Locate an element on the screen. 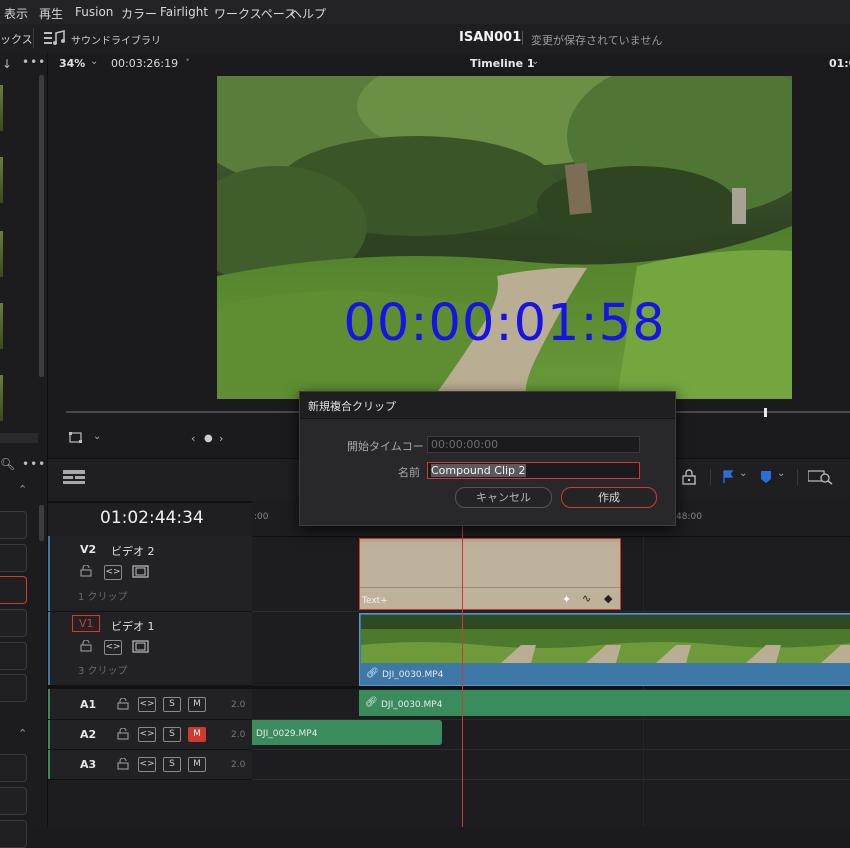  sound-library-icon is located at coordinates (55, 38).